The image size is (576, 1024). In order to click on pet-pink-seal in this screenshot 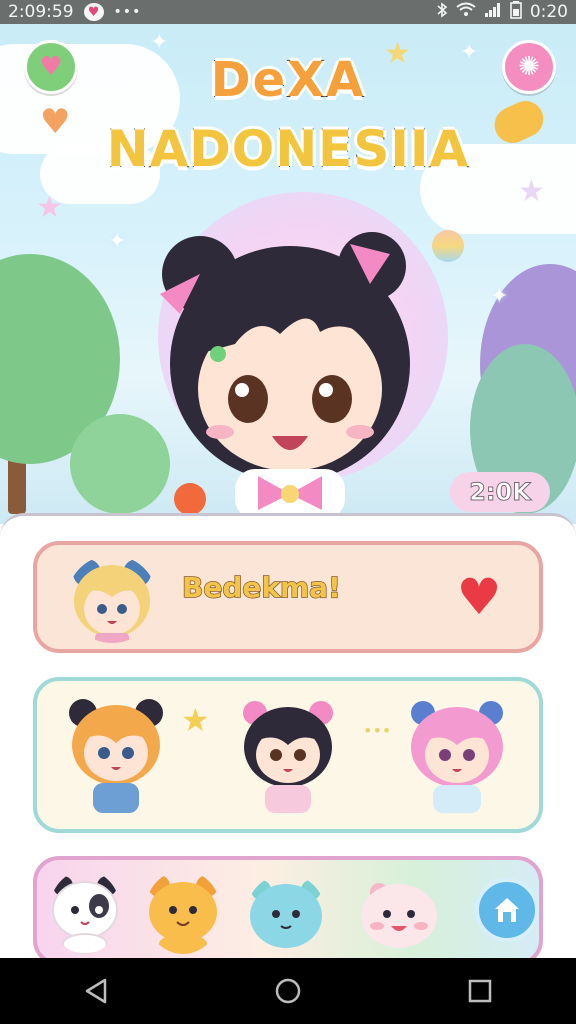, I will do `click(399, 914)`.